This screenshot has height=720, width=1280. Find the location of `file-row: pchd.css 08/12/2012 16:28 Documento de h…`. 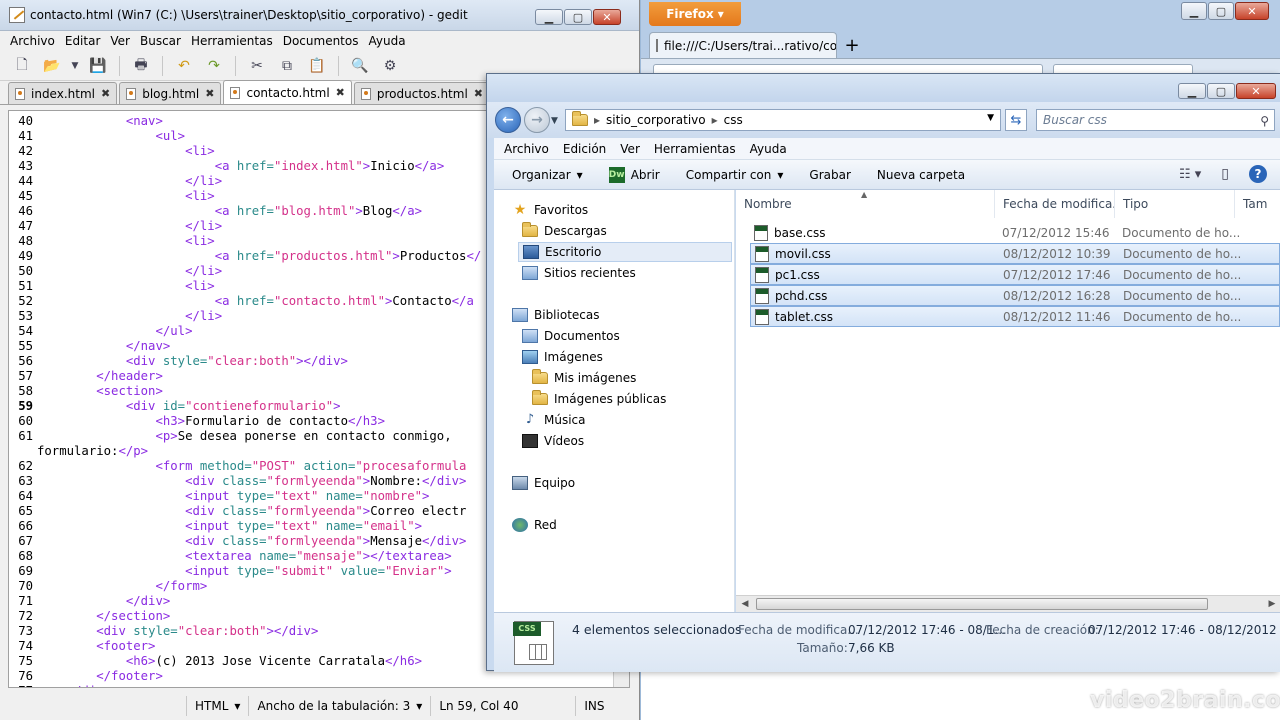

file-row: pchd.css 08/12/2012 16:28 Documento de h… is located at coordinates (1015, 295).